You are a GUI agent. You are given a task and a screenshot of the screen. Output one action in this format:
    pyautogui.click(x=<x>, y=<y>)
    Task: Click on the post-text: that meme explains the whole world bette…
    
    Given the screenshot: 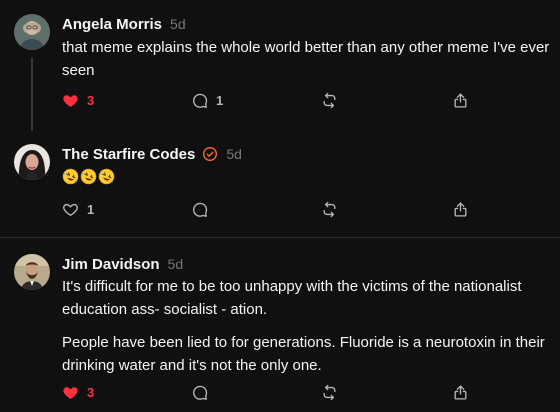 What is the action you would take?
    pyautogui.click(x=306, y=59)
    